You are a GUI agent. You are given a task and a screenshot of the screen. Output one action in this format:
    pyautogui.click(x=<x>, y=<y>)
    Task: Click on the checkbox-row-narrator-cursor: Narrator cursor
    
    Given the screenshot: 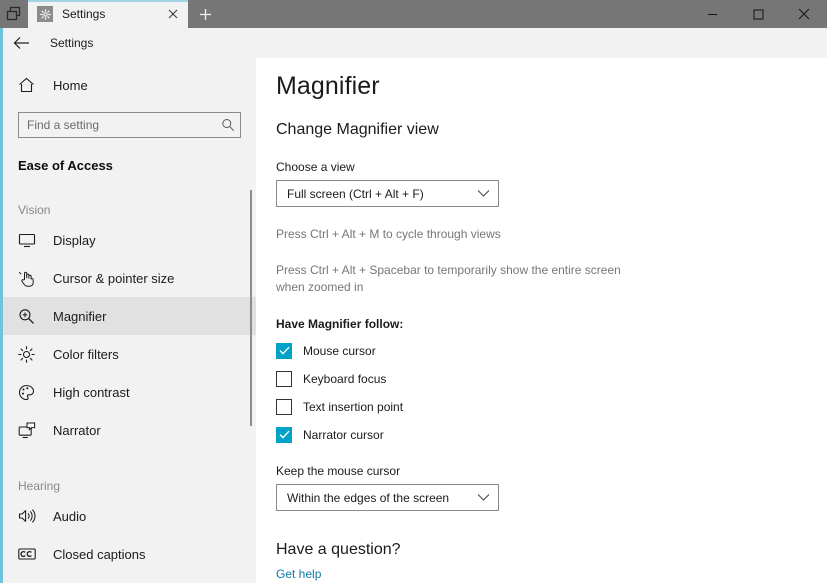 What is the action you would take?
    pyautogui.click(x=551, y=434)
    